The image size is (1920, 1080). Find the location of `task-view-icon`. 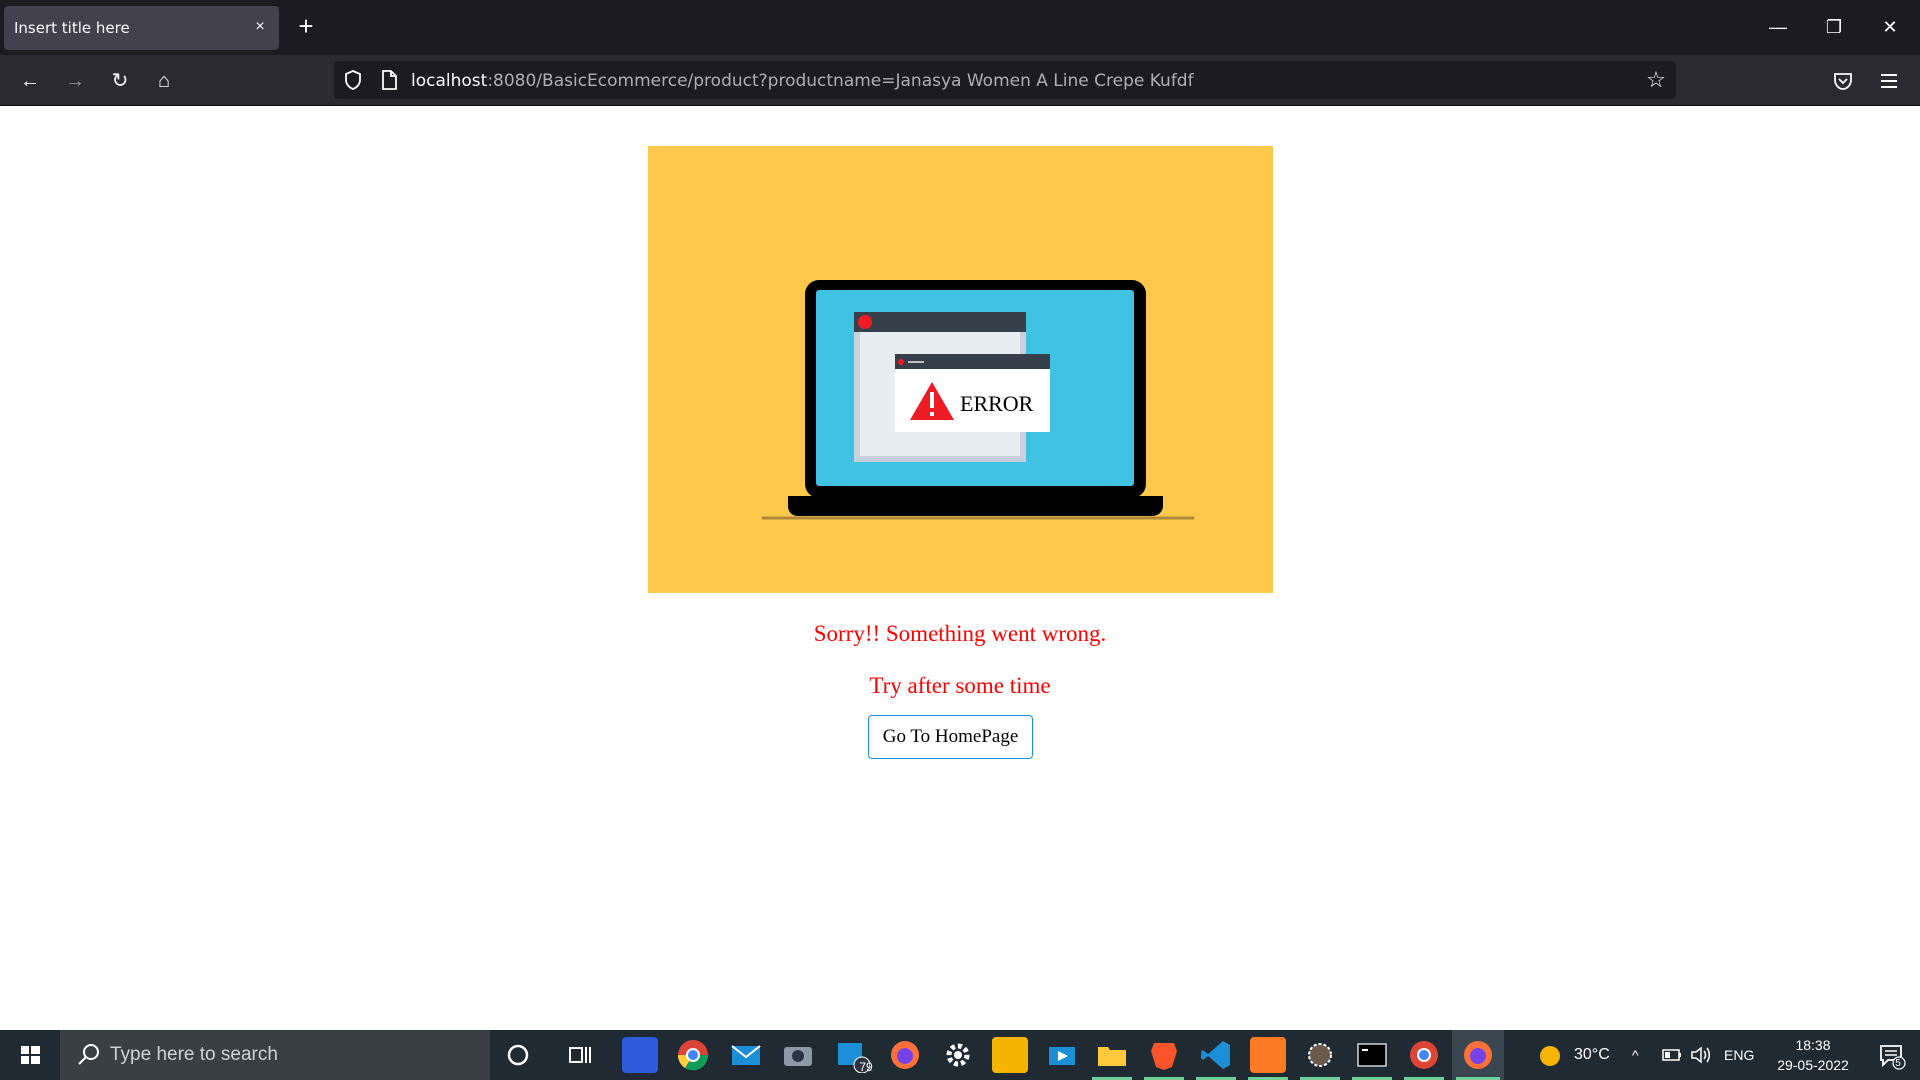

task-view-icon is located at coordinates (580, 1055).